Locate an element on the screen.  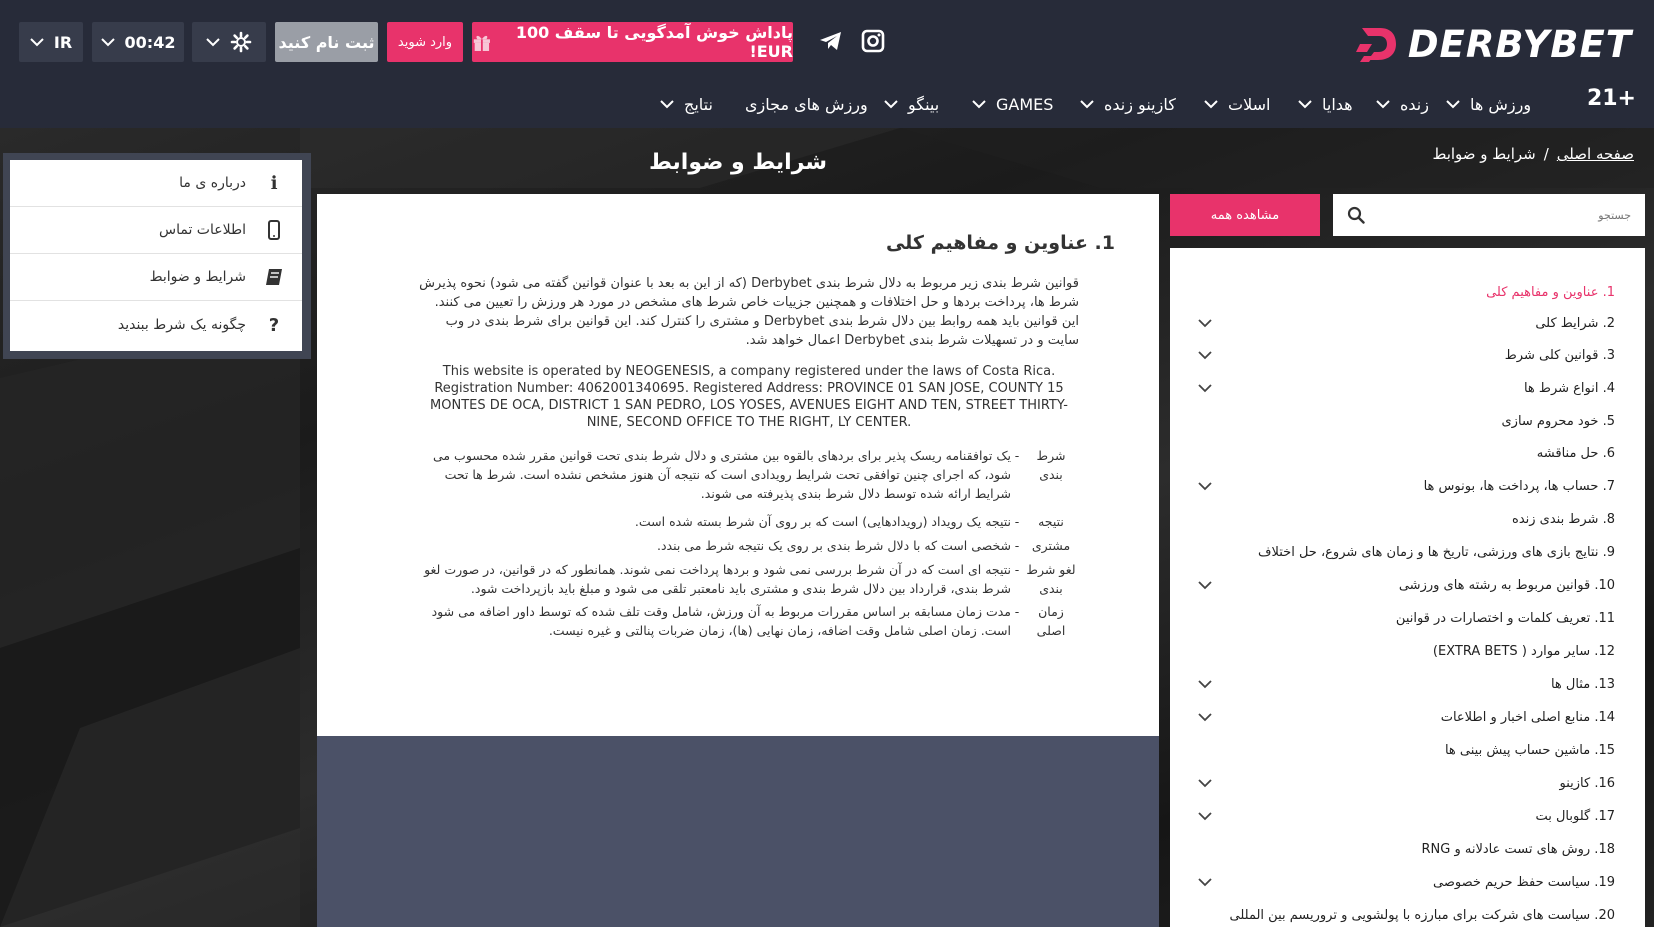
toc-item: 7. حساب ها، پرداخت ها، بونوس ها is located at coordinates (1407, 486).